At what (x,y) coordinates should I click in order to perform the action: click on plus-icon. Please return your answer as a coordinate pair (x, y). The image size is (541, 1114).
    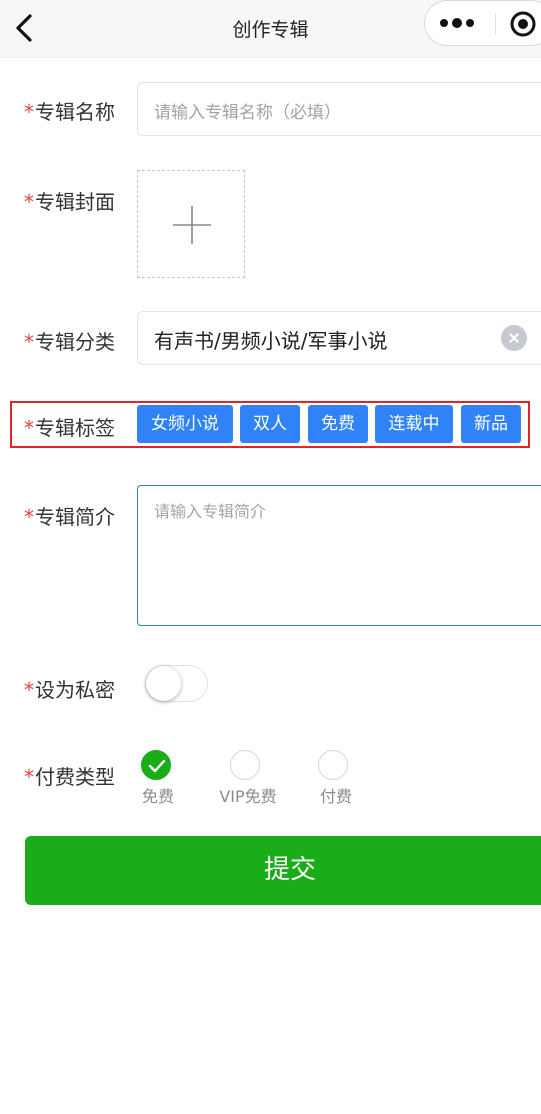
    Looking at the image, I should click on (192, 225).